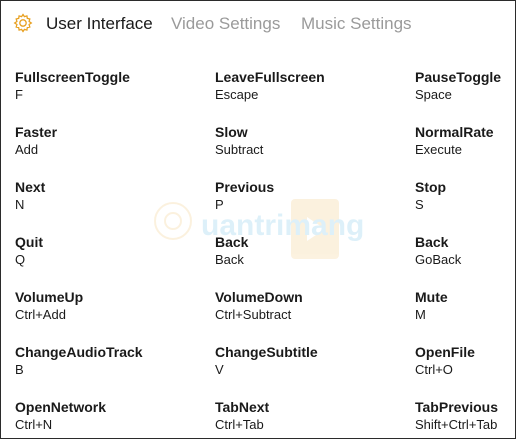 The height and width of the screenshot is (439, 516). Describe the element at coordinates (61, 407) in the screenshot. I see `shortcut-name: OpenNetwork` at that location.